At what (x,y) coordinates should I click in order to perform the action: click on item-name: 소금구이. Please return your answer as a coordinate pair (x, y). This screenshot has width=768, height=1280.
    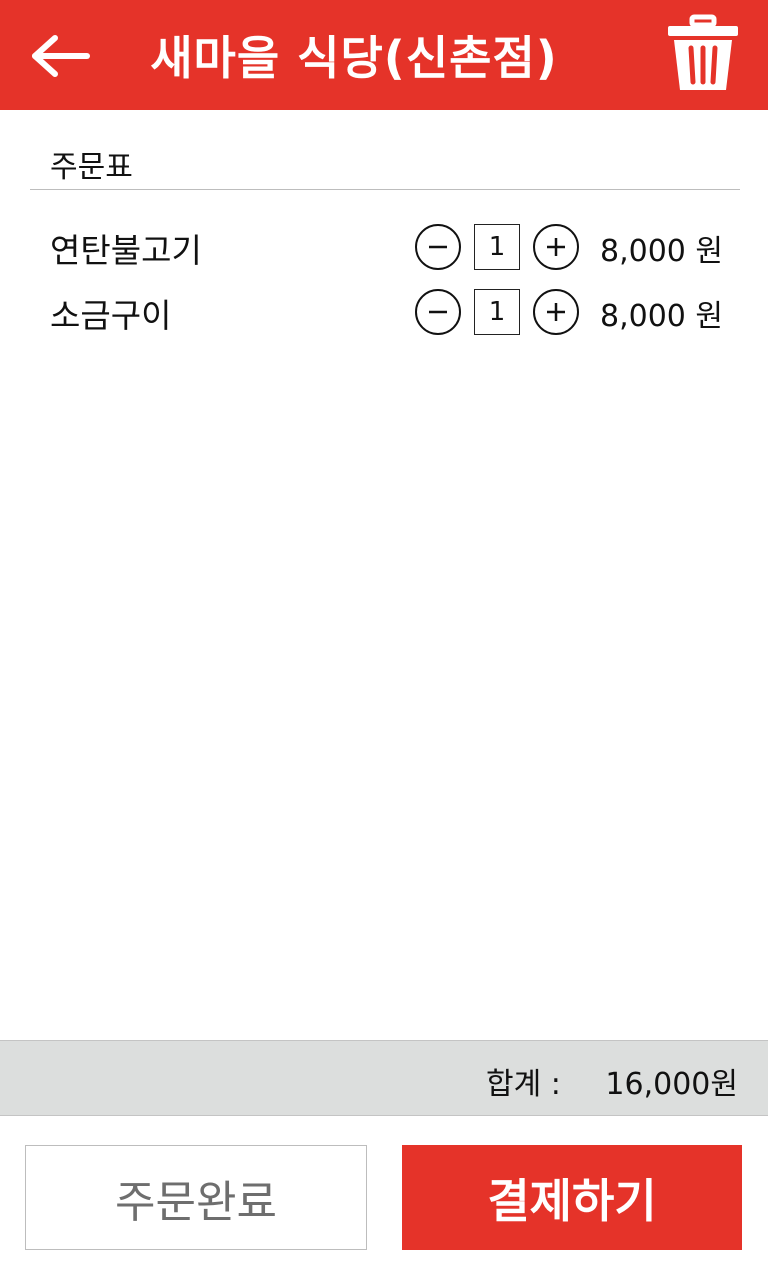
    Looking at the image, I should click on (111, 315).